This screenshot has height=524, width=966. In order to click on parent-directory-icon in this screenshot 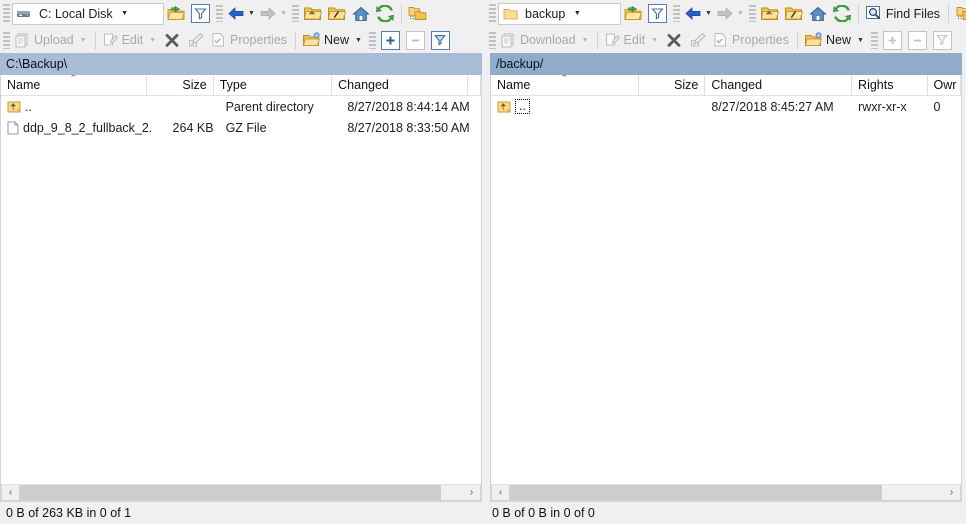, I will do `click(504, 107)`.